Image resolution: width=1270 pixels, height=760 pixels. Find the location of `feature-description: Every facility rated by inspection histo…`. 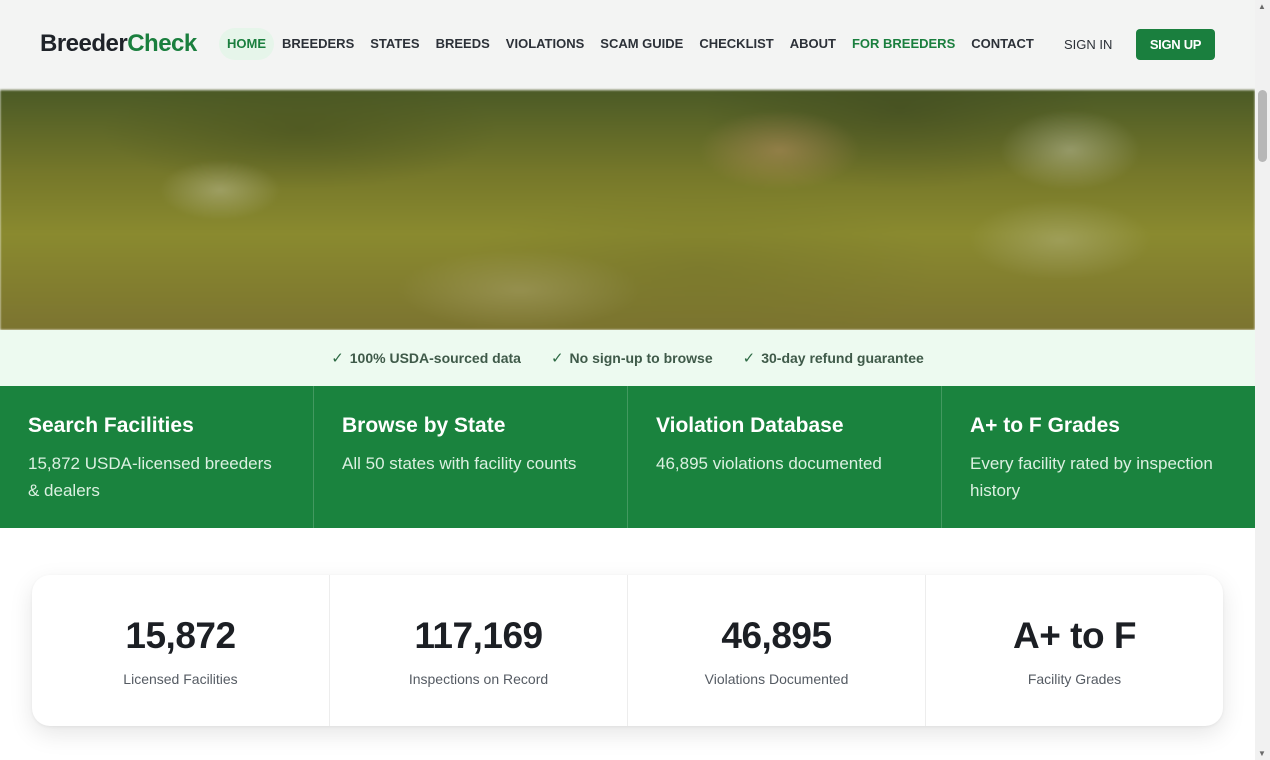

feature-description: Every facility rated by inspection histo… is located at coordinates (1091, 477).